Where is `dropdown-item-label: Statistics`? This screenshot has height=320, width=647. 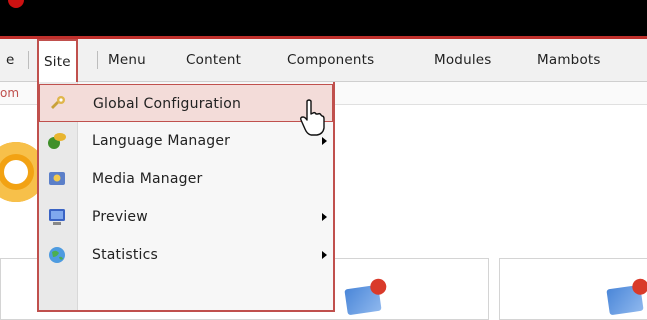
dropdown-item-label: Statistics is located at coordinates (125, 255).